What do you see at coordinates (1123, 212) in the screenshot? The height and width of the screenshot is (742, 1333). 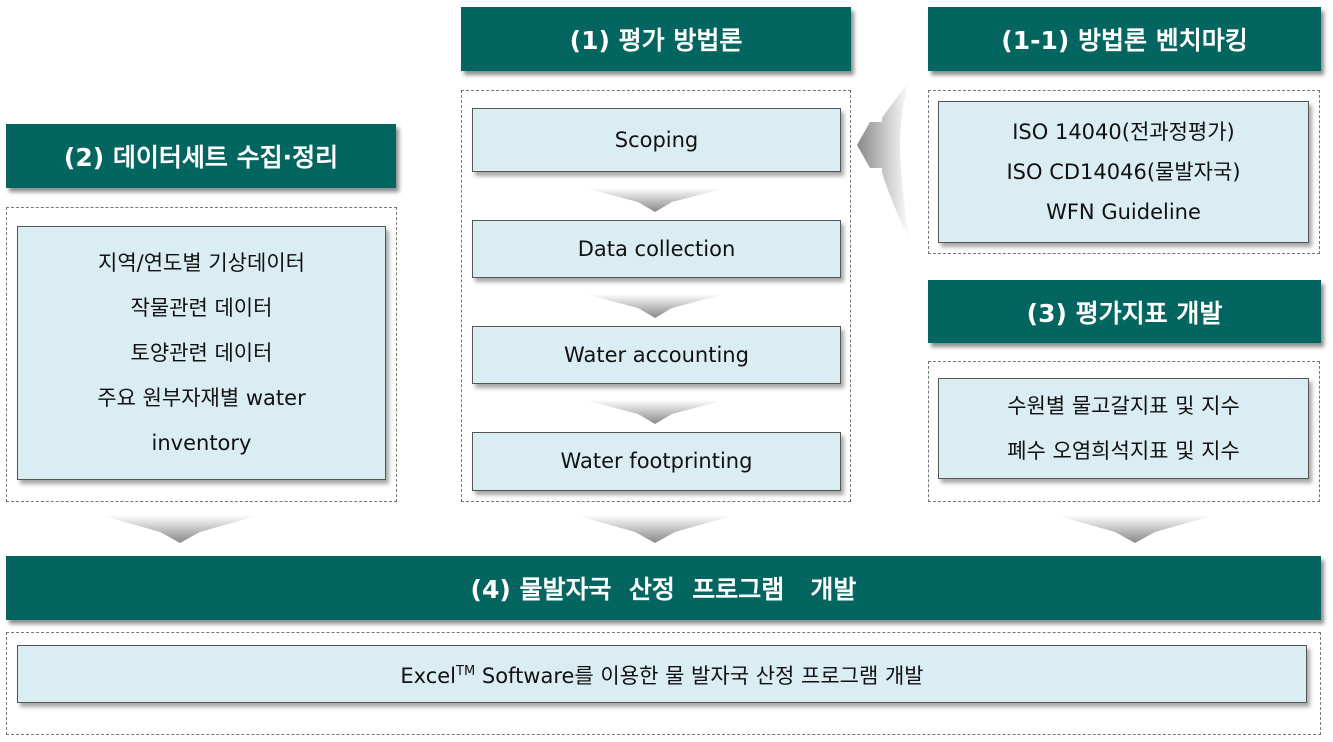 I see `benchmark-item: WFN Guideline` at bounding box center [1123, 212].